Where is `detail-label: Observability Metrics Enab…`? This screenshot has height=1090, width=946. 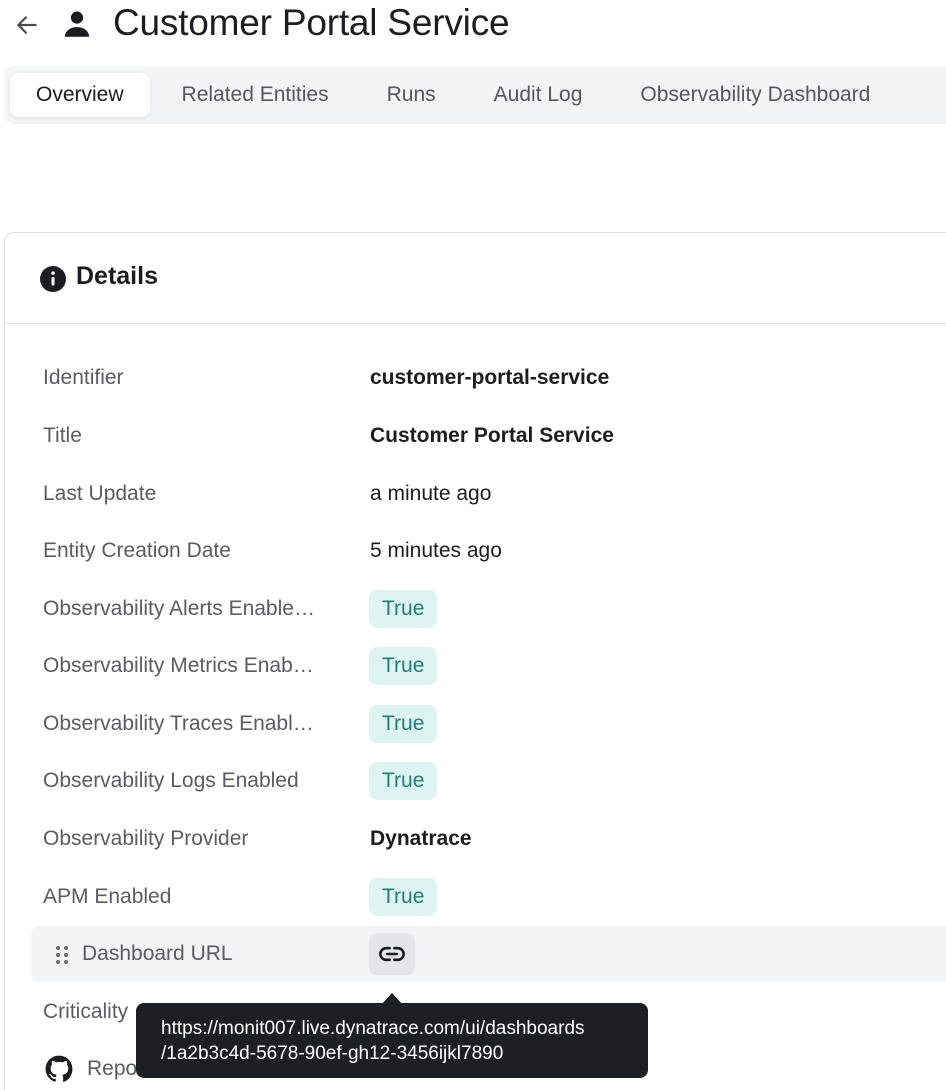
detail-label: Observability Metrics Enab… is located at coordinates (178, 665).